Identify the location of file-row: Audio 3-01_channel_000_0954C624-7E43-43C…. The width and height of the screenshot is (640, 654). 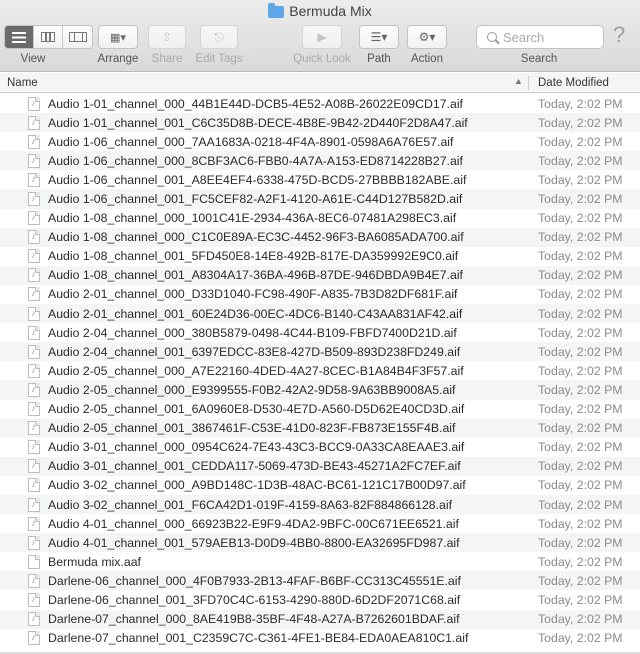
(320, 447).